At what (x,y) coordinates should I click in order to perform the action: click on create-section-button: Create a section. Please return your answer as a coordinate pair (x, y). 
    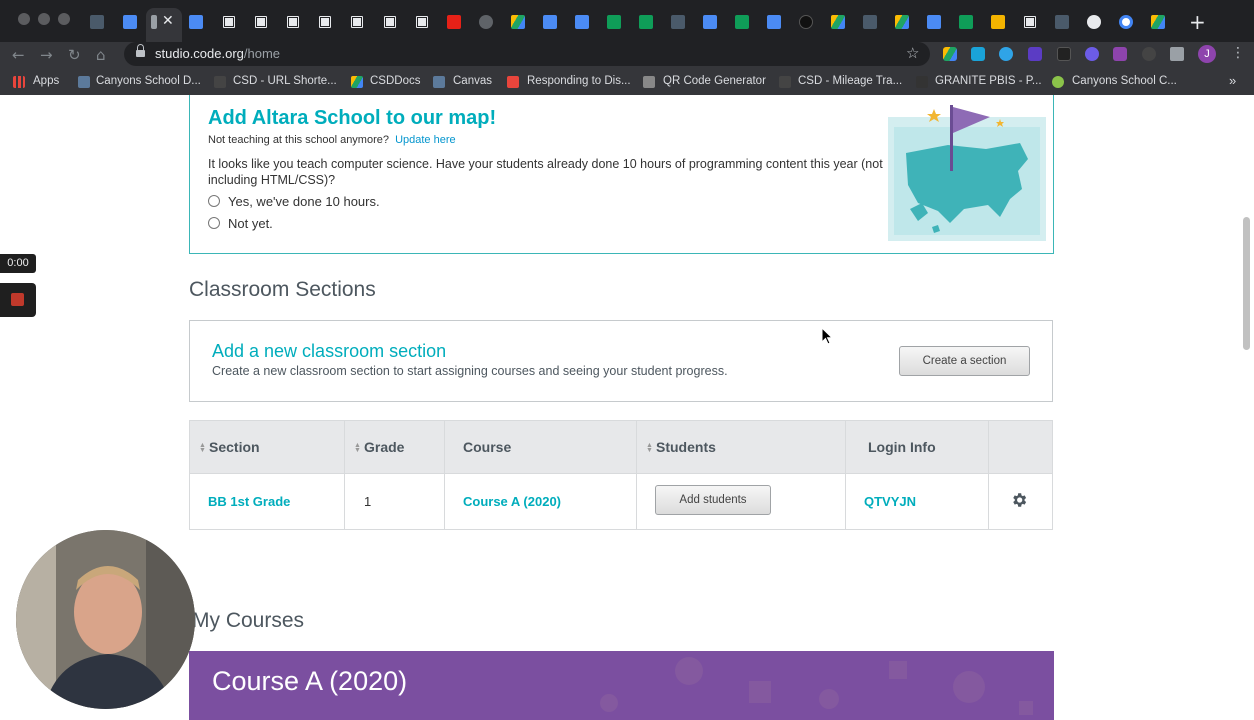
    Looking at the image, I should click on (964, 361).